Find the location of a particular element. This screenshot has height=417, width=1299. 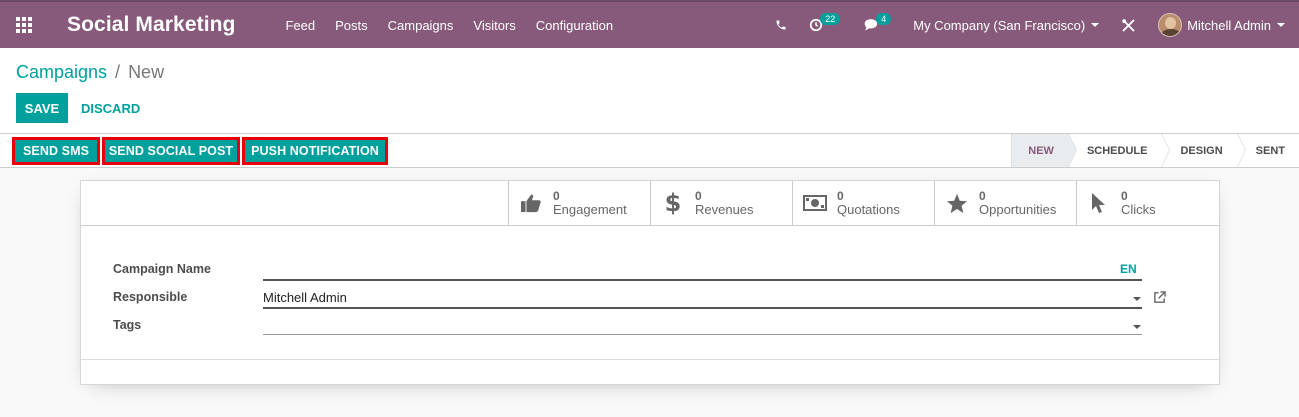

menu-item-posts: Posts is located at coordinates (351, 25).